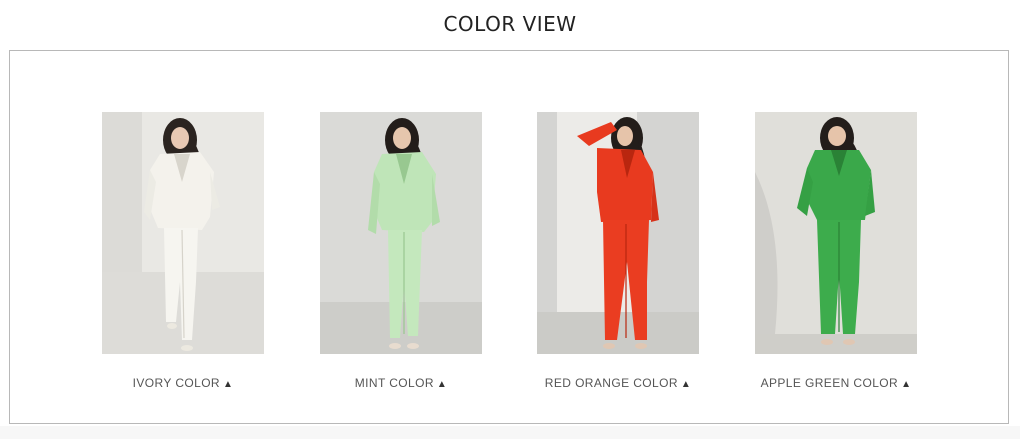 This screenshot has height=439, width=1020. I want to click on color-option-red-orange: RED ORANGE COLOR ▲, so click(618, 252).